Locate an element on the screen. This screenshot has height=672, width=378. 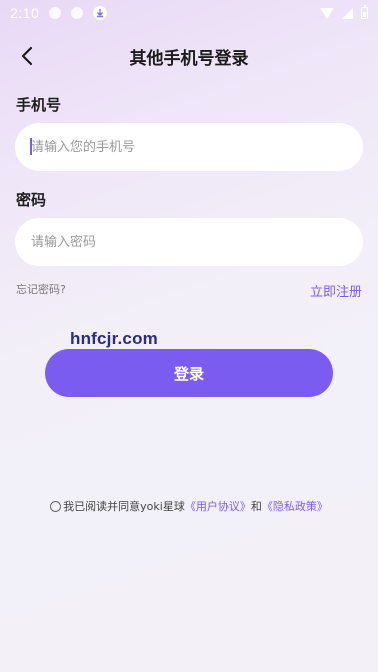
watermark: hnfcjr.com is located at coordinates (114, 338).